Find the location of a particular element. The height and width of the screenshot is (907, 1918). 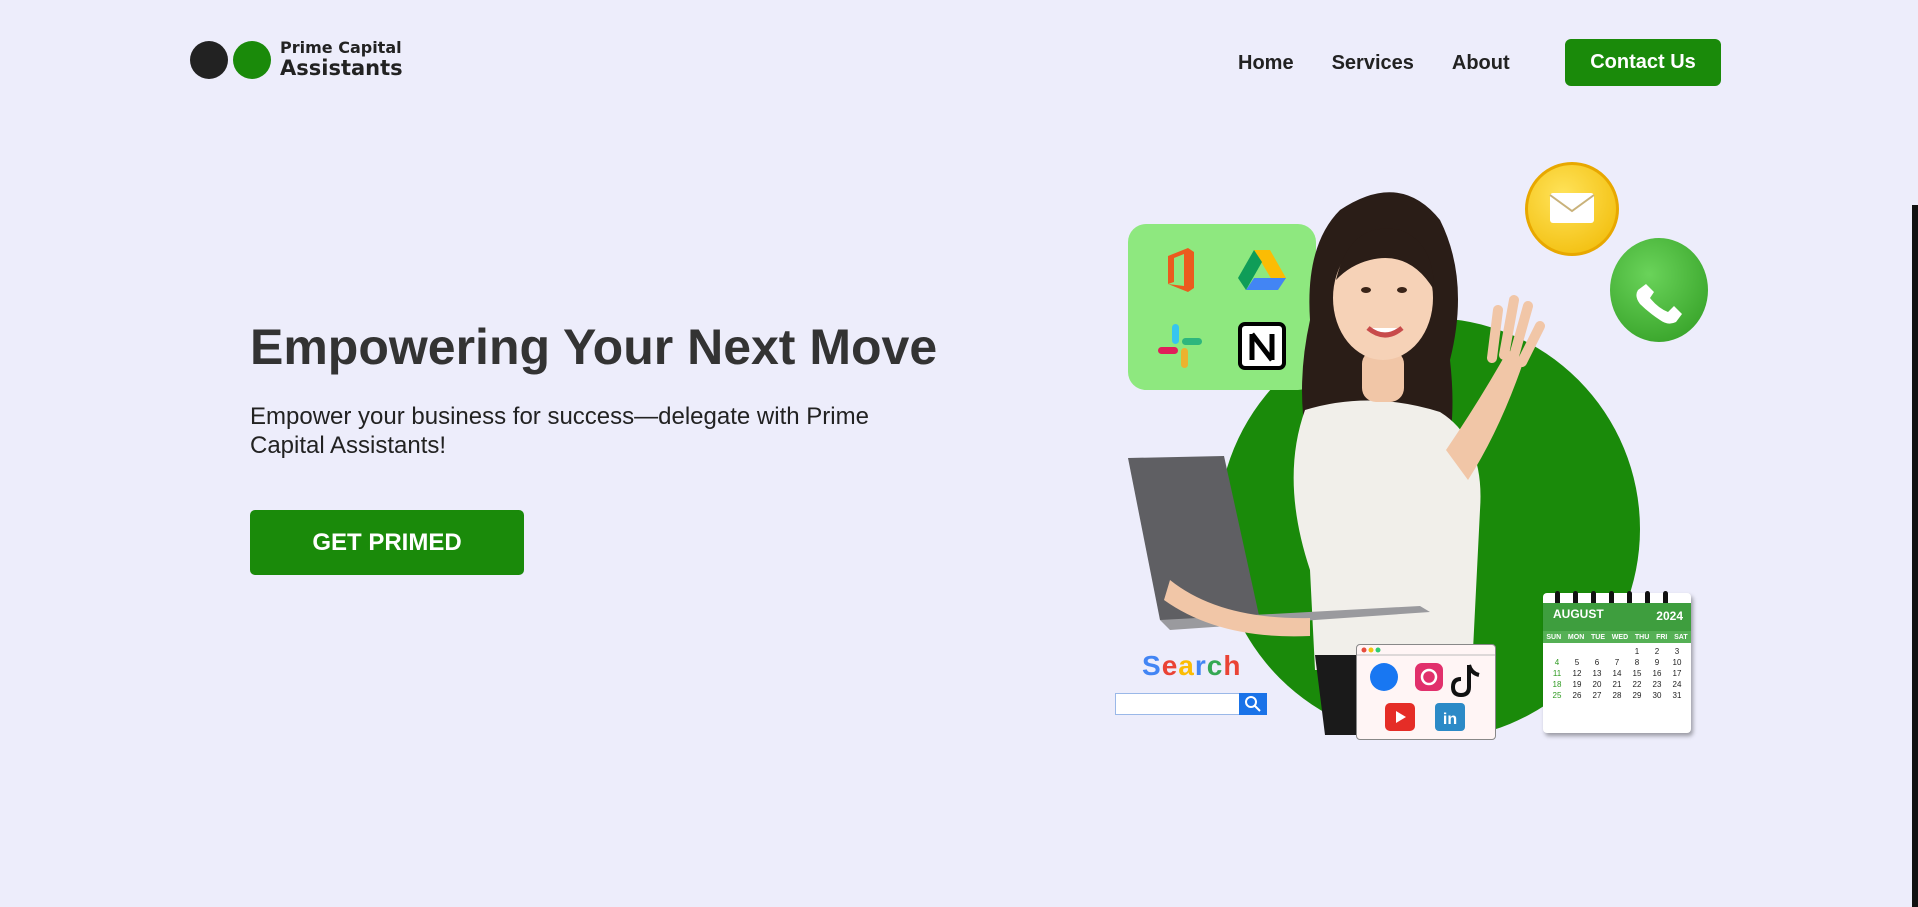

calendar-day: 21 is located at coordinates (1617, 684).